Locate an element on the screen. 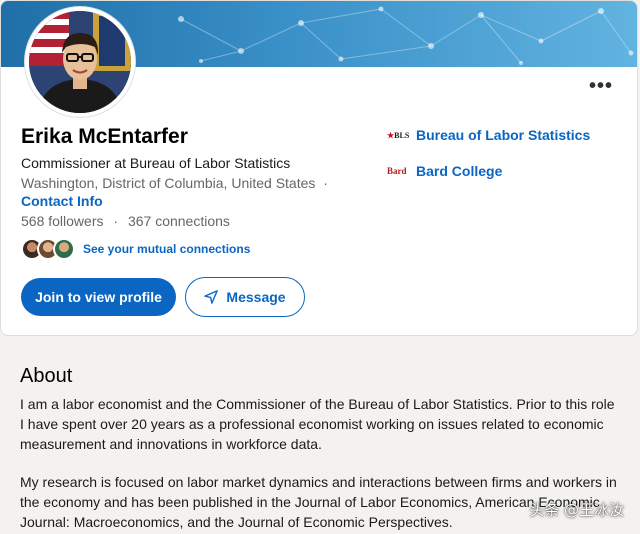  org-label: Bard College is located at coordinates (459, 171).